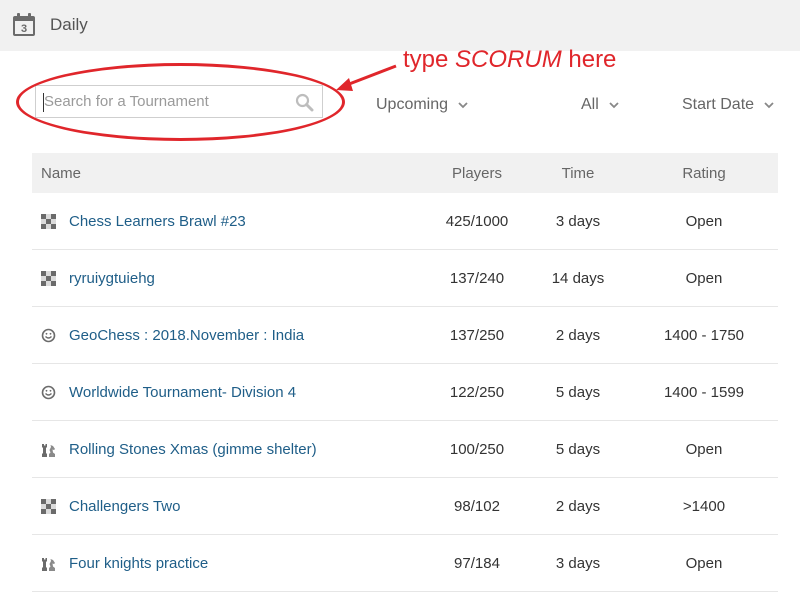 The width and height of the screenshot is (800, 607). I want to click on top-bar: 3 Daily, so click(400, 25).